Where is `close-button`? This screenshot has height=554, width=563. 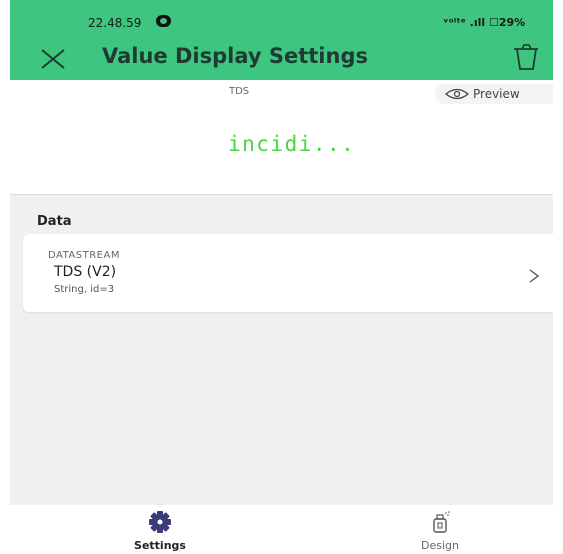
close-button is located at coordinates (53, 59).